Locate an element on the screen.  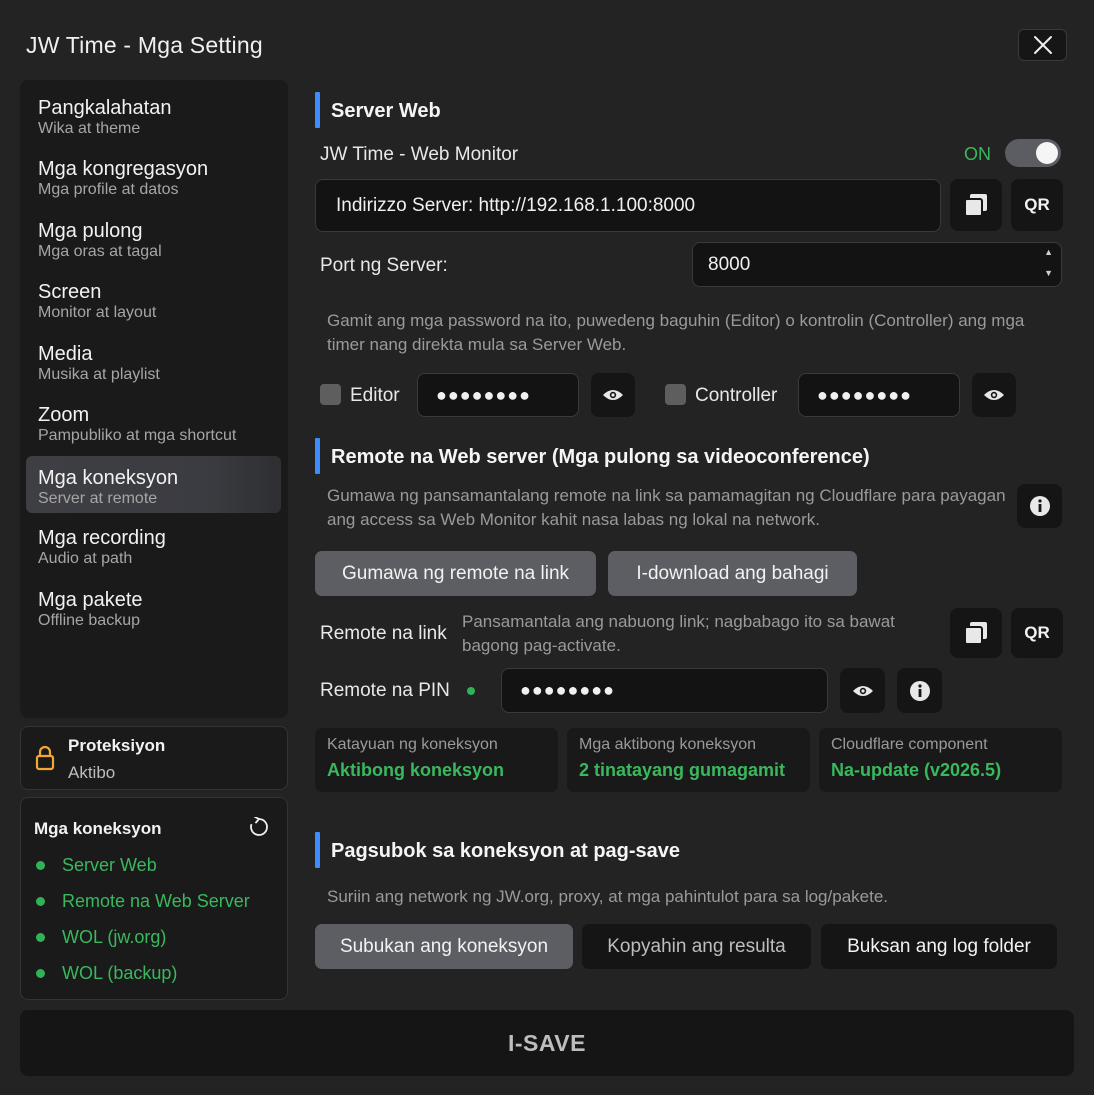
open-log-folder-button: Buksan ang log folder is located at coordinates (939, 946).